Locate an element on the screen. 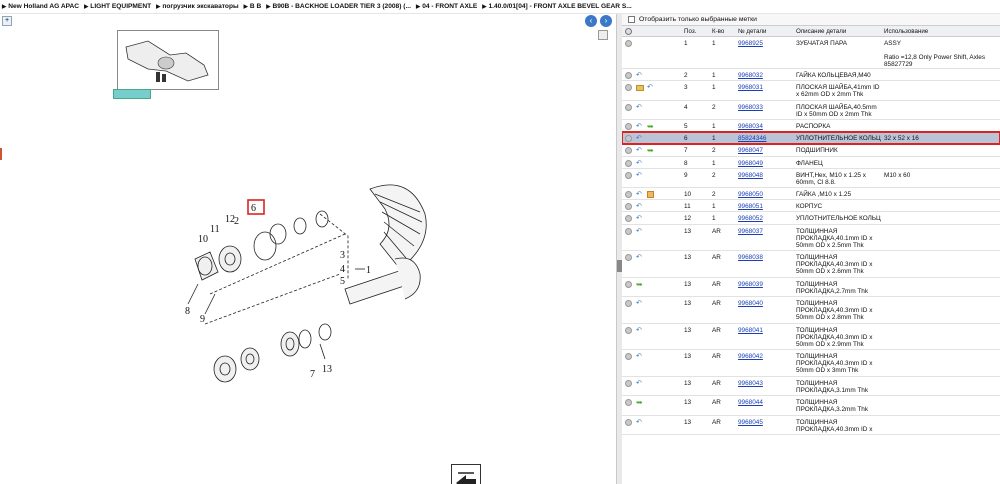 Image resolution: width=1000 pixels, height=484 pixels. callout-10: 10 is located at coordinates (203, 239).